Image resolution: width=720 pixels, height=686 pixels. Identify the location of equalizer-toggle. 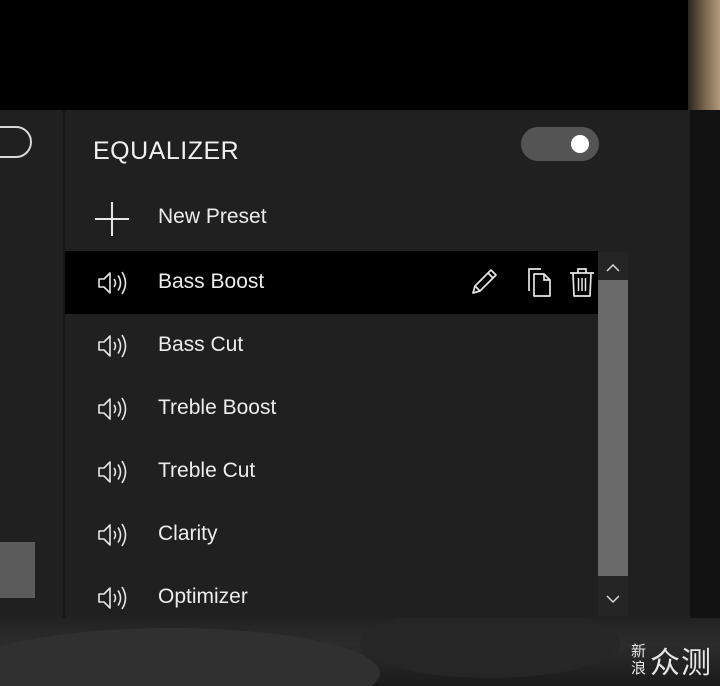
(560, 144).